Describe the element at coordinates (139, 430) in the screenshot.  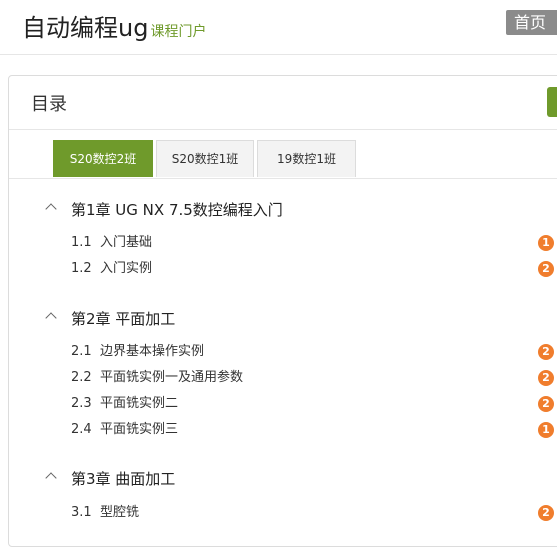
I see `lesson-title: 平面铣实例三` at that location.